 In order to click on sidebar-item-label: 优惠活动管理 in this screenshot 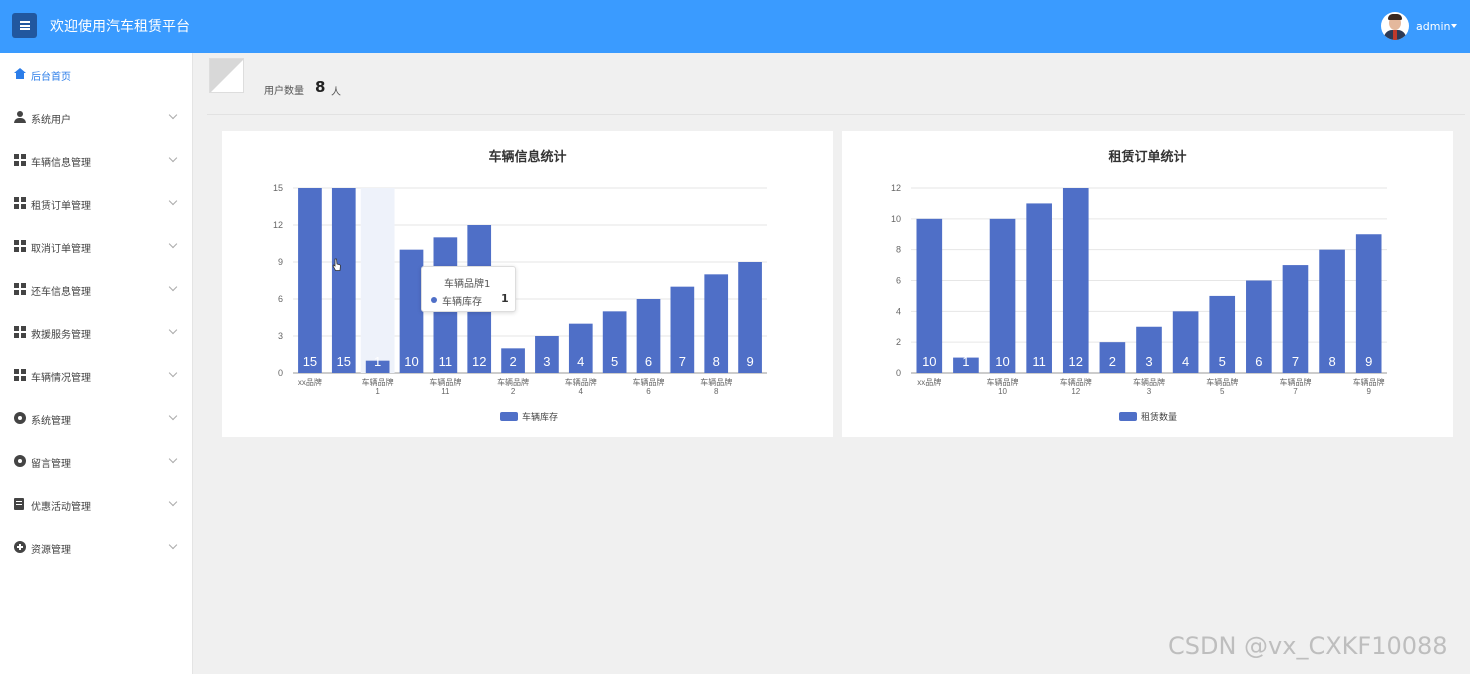, I will do `click(61, 507)`.